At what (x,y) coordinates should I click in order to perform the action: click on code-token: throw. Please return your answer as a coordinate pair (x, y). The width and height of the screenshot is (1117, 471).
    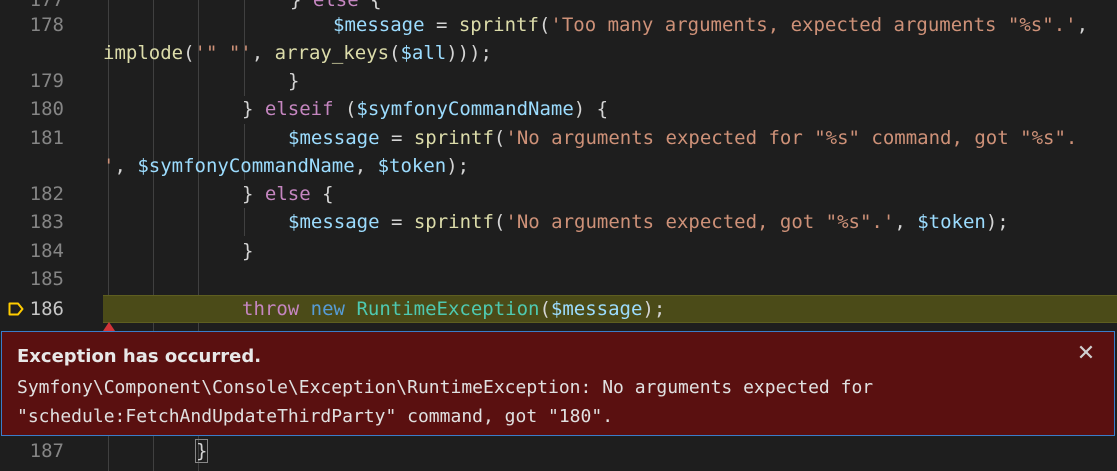
    Looking at the image, I should click on (271, 309).